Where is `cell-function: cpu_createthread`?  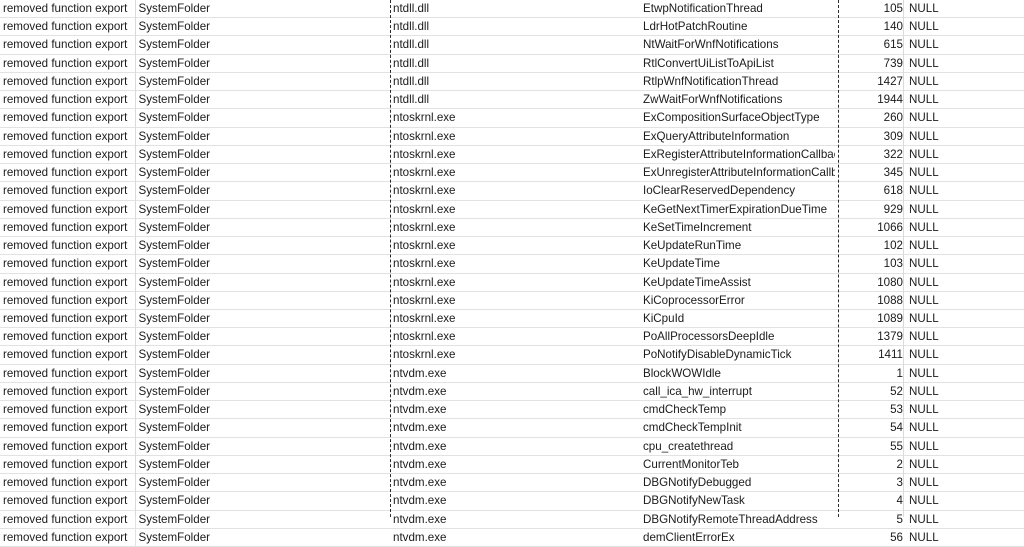
cell-function: cpu_createthread is located at coordinates (739, 446).